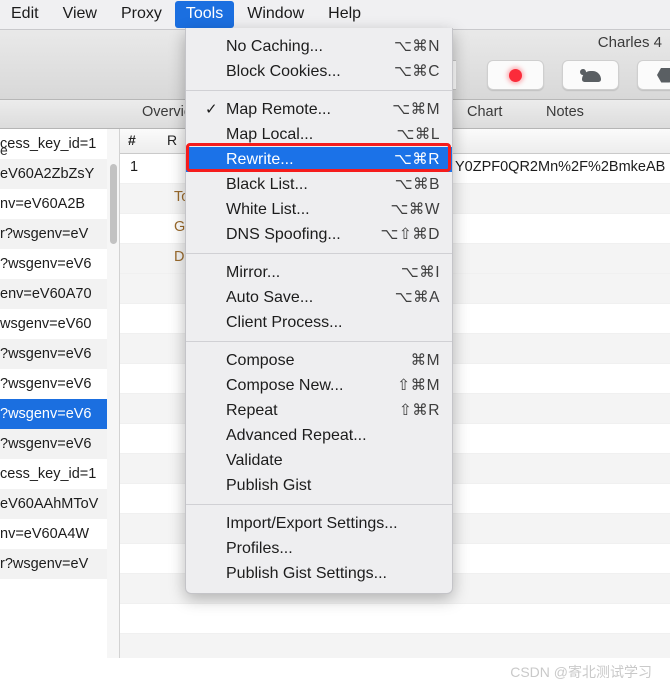 Image resolution: width=670 pixels, height=694 pixels. Describe the element at coordinates (113, 204) in the screenshot. I see `session-list-scrollbar` at that location.